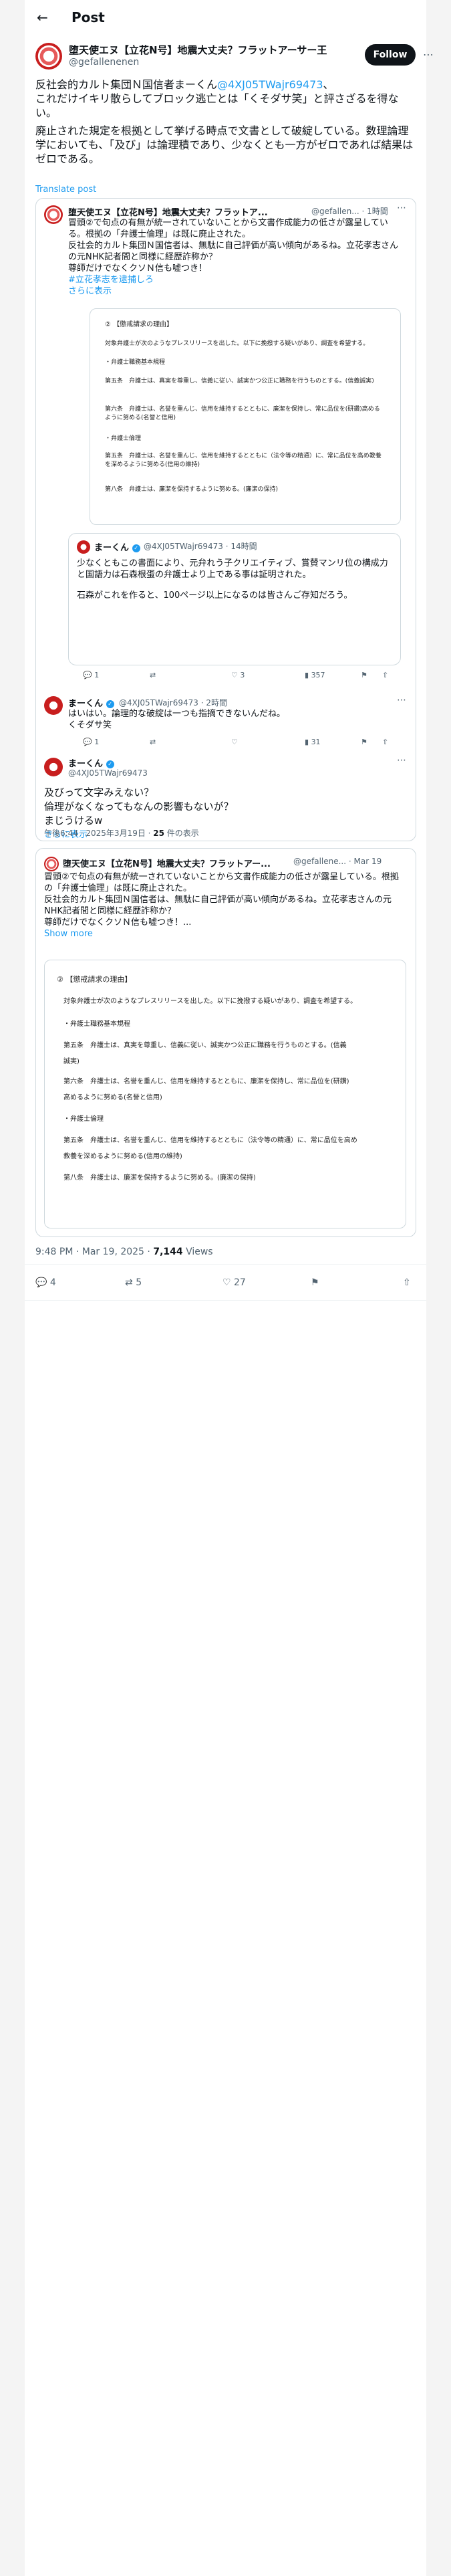 This screenshot has height=2576, width=451. What do you see at coordinates (53, 706) in the screenshot?
I see `reply1-avatar` at bounding box center [53, 706].